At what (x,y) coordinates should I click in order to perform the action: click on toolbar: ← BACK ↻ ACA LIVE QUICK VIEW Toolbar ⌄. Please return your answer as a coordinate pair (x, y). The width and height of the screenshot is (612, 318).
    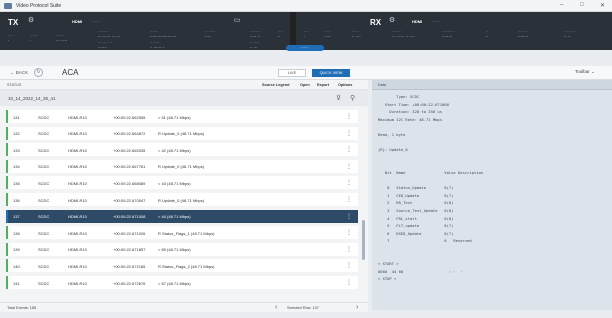
    Looking at the image, I should click on (306, 73).